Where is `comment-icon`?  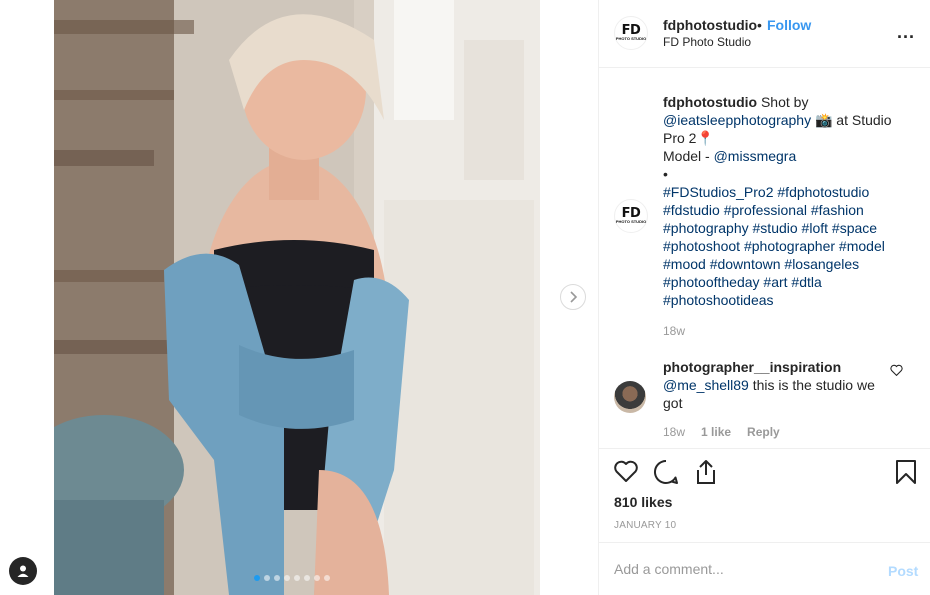 comment-icon is located at coordinates (666, 474).